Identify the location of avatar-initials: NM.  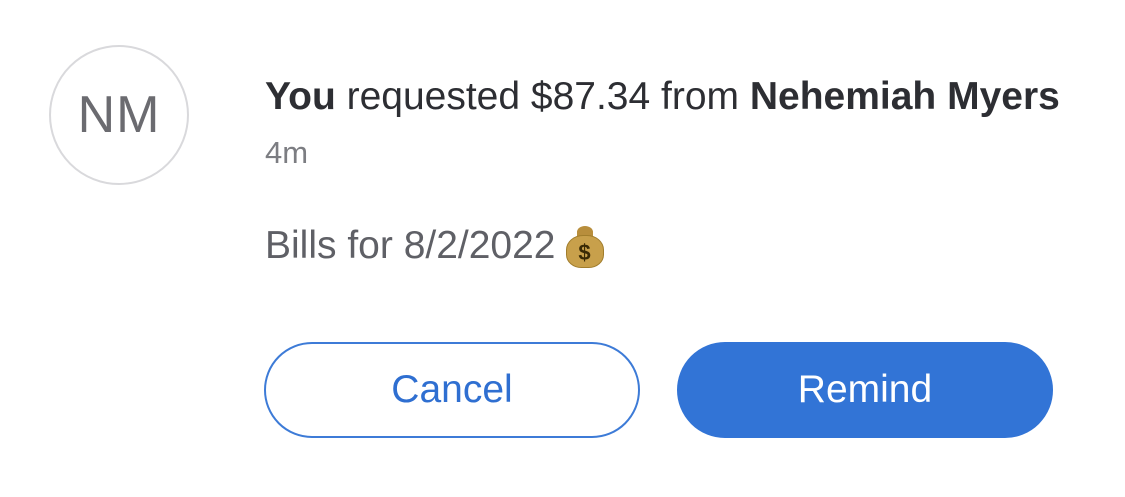
(119, 115).